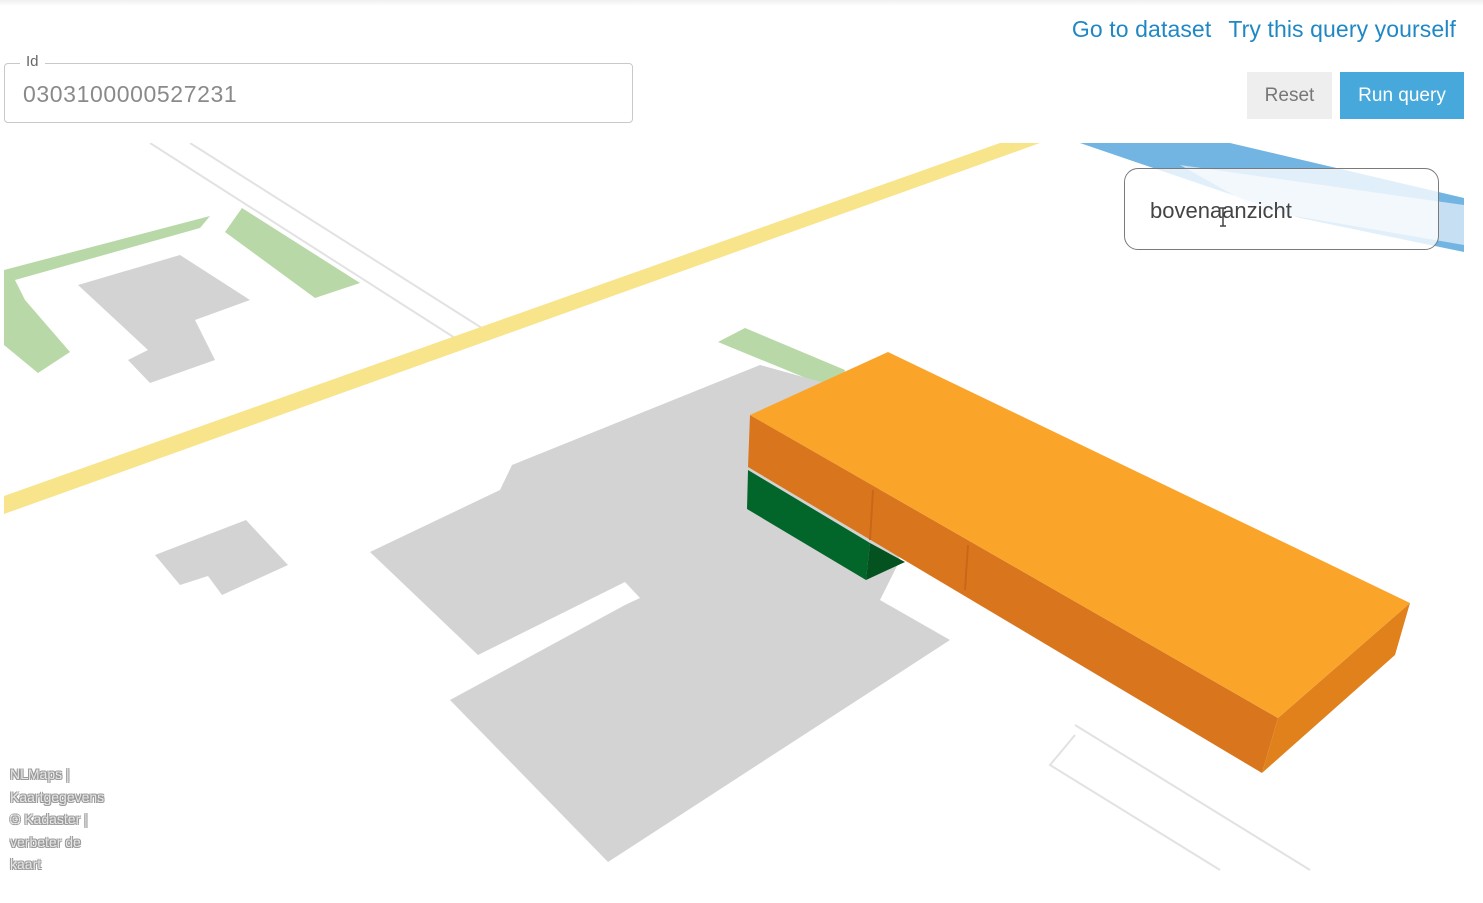  I want to click on header-links: Go to dataset Try this query yourself, so click(1264, 29).